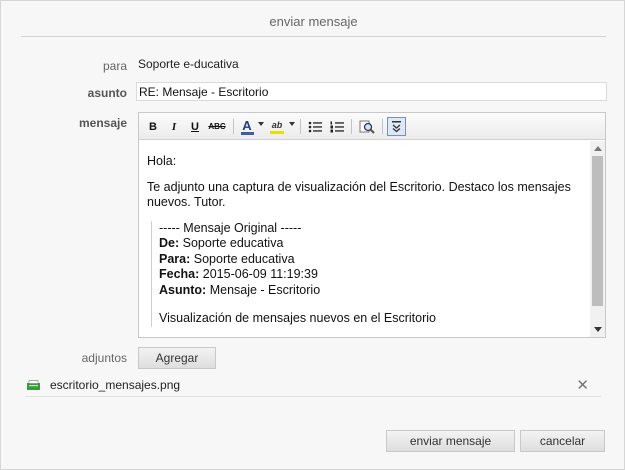 The height and width of the screenshot is (470, 625). I want to click on quote-to-label: Para:, so click(175, 258).